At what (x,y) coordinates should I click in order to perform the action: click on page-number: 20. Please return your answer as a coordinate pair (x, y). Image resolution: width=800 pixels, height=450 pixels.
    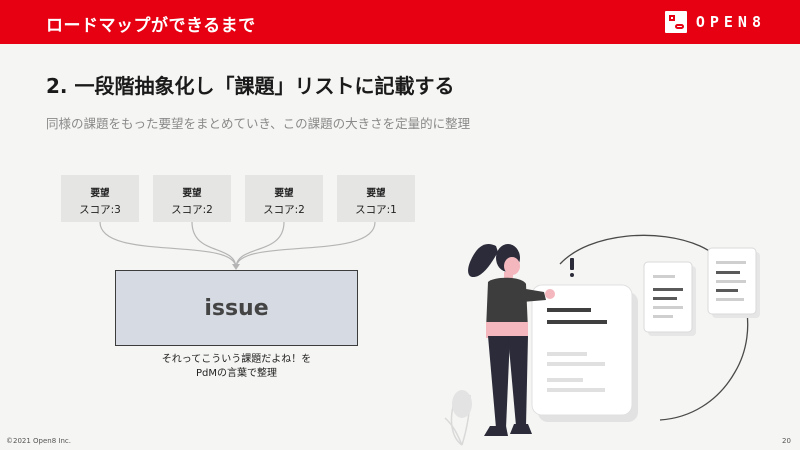
    Looking at the image, I should click on (786, 441).